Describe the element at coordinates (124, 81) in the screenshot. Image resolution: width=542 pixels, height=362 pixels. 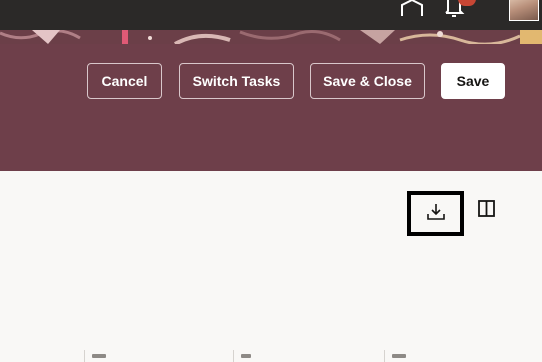
I see `cancel-button: Cancel` at that location.